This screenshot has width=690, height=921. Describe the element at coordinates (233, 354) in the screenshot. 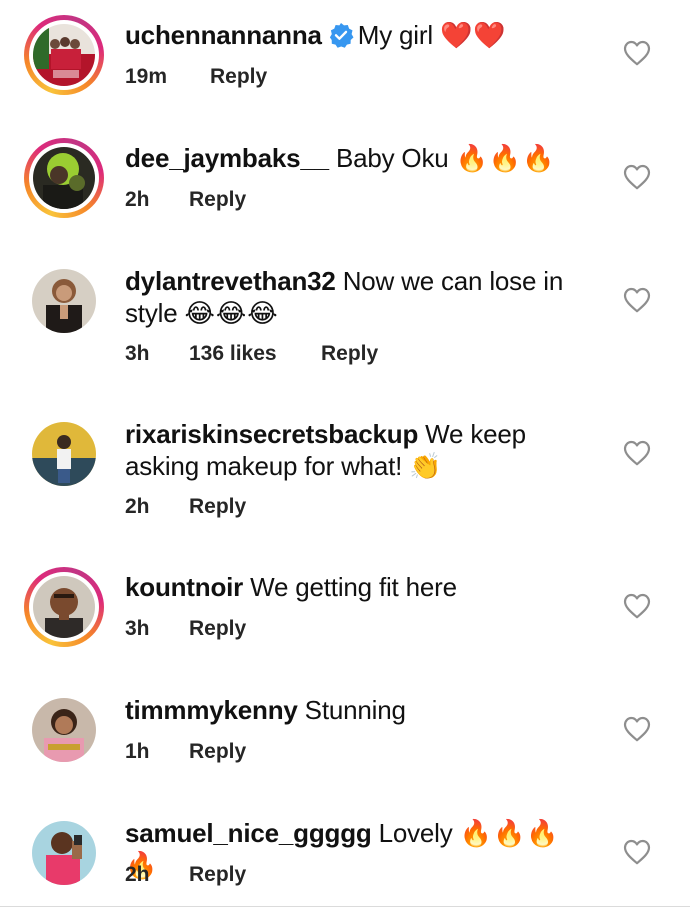

I see `likes-count: 136 likes` at that location.